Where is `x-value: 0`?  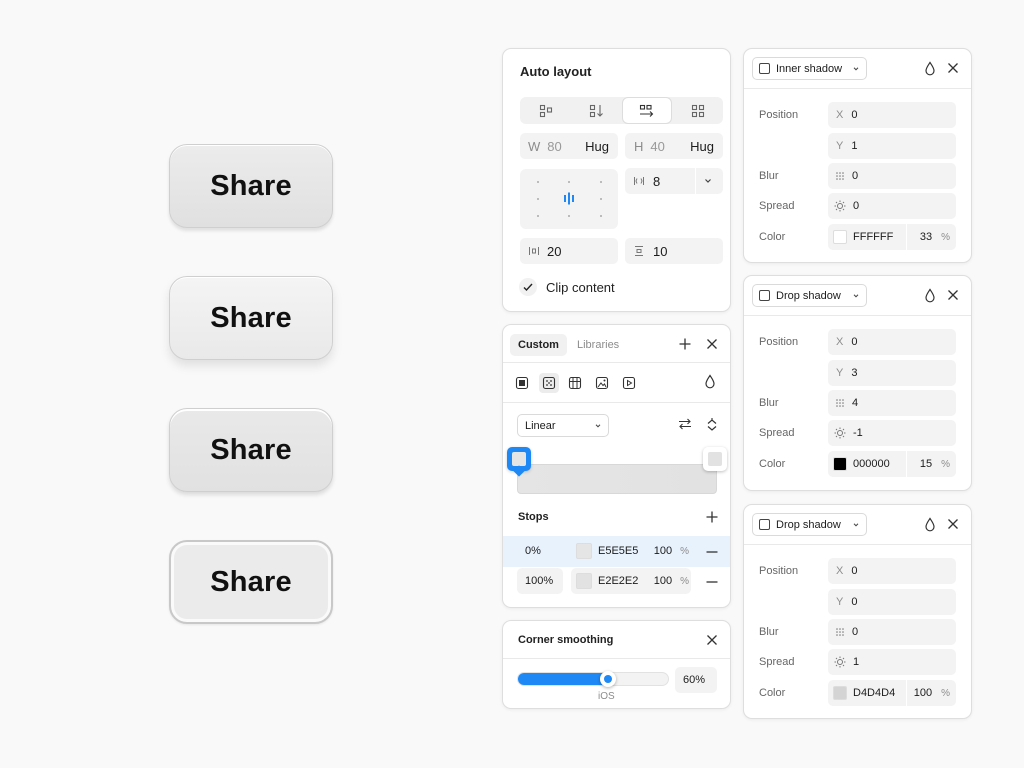 x-value: 0 is located at coordinates (854, 571).